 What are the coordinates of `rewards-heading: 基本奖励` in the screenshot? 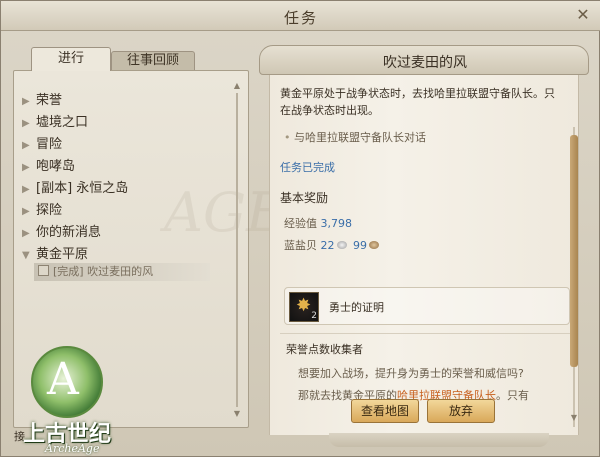 It's located at (304, 198).